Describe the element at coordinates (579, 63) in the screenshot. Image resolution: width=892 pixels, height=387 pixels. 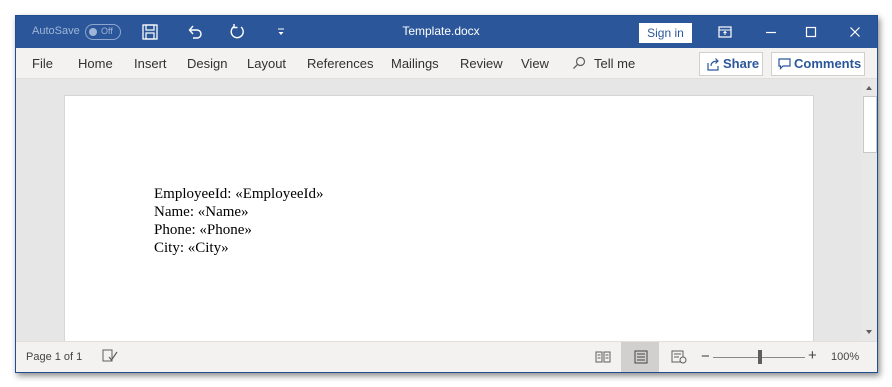
I see `search-icon` at that location.